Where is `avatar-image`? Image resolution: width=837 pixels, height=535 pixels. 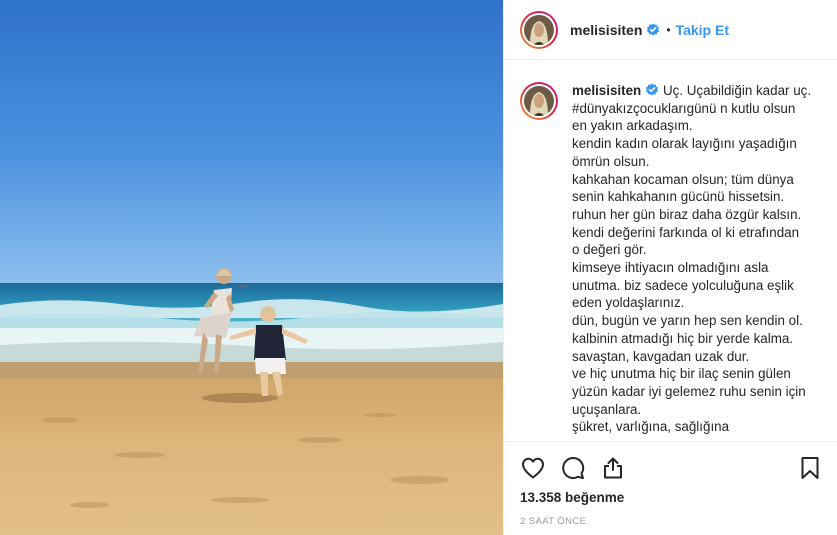 avatar-image is located at coordinates (539, 29).